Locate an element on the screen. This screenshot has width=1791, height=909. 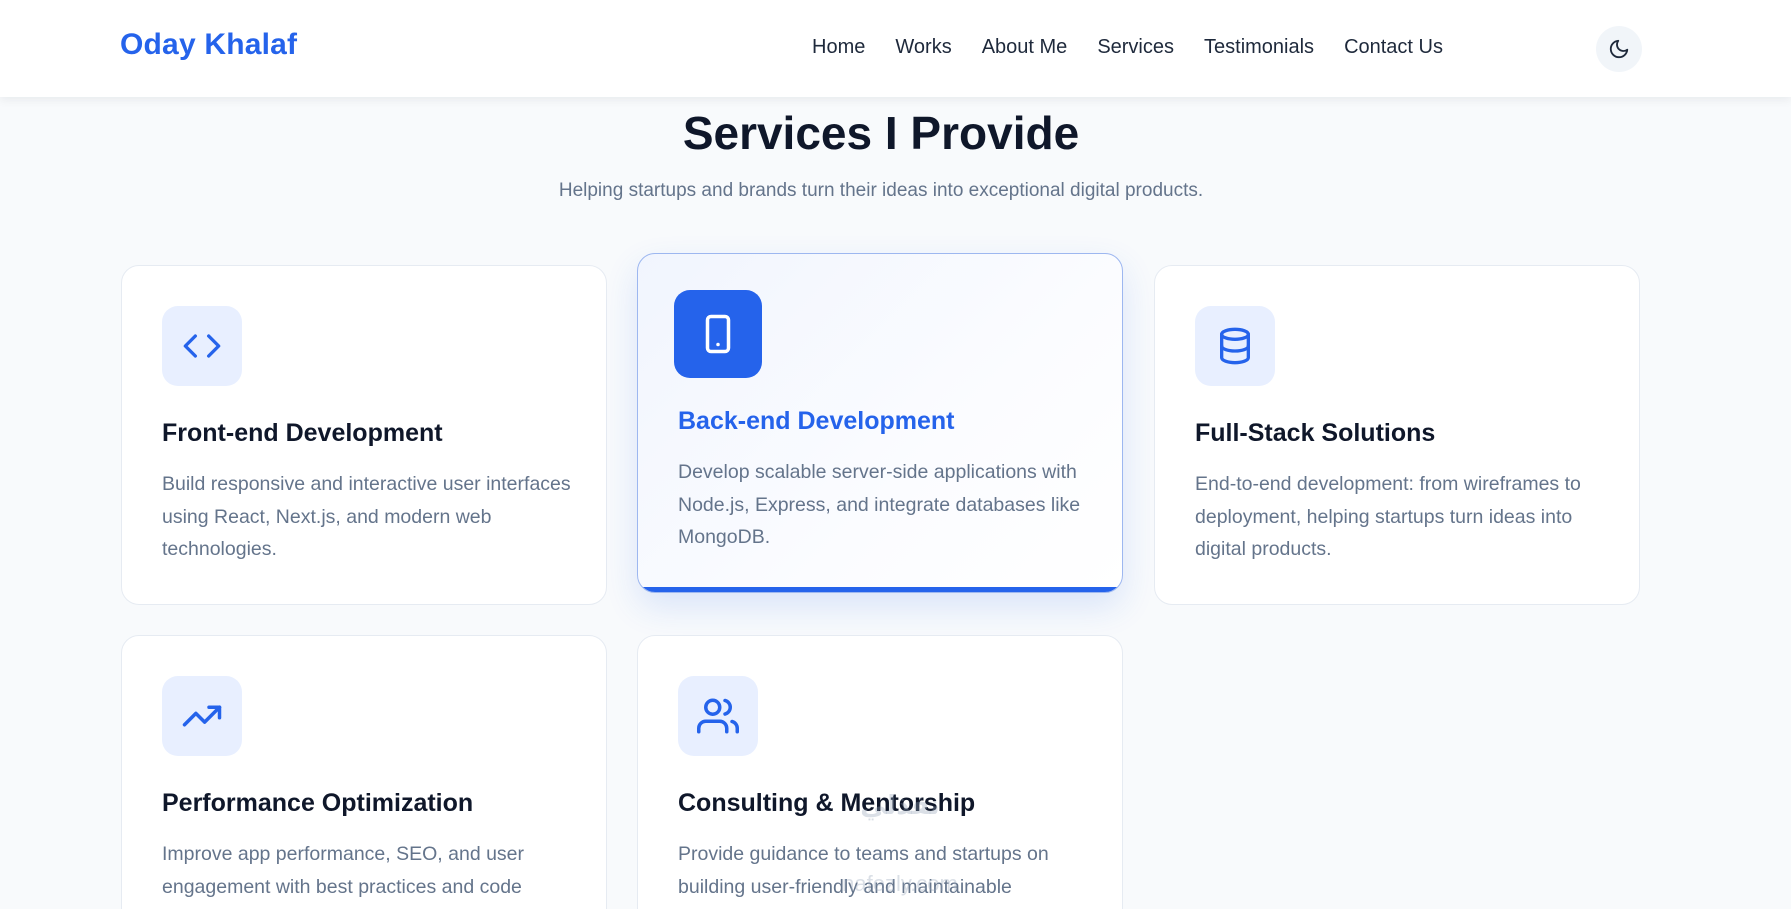
nav-contact-us: Contact Us is located at coordinates (1393, 47).